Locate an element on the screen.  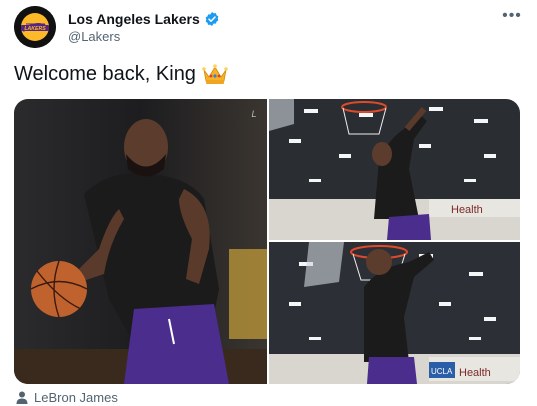
tagged-user: LeBron James is located at coordinates (67, 397).